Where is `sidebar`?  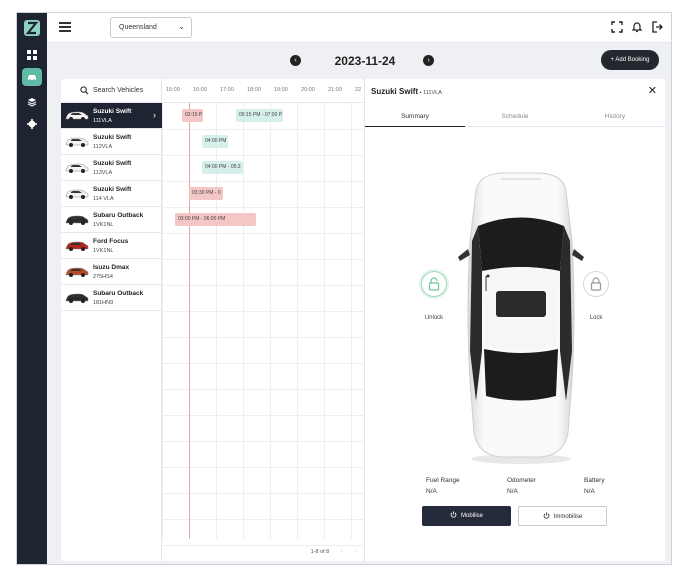 sidebar is located at coordinates (32, 288).